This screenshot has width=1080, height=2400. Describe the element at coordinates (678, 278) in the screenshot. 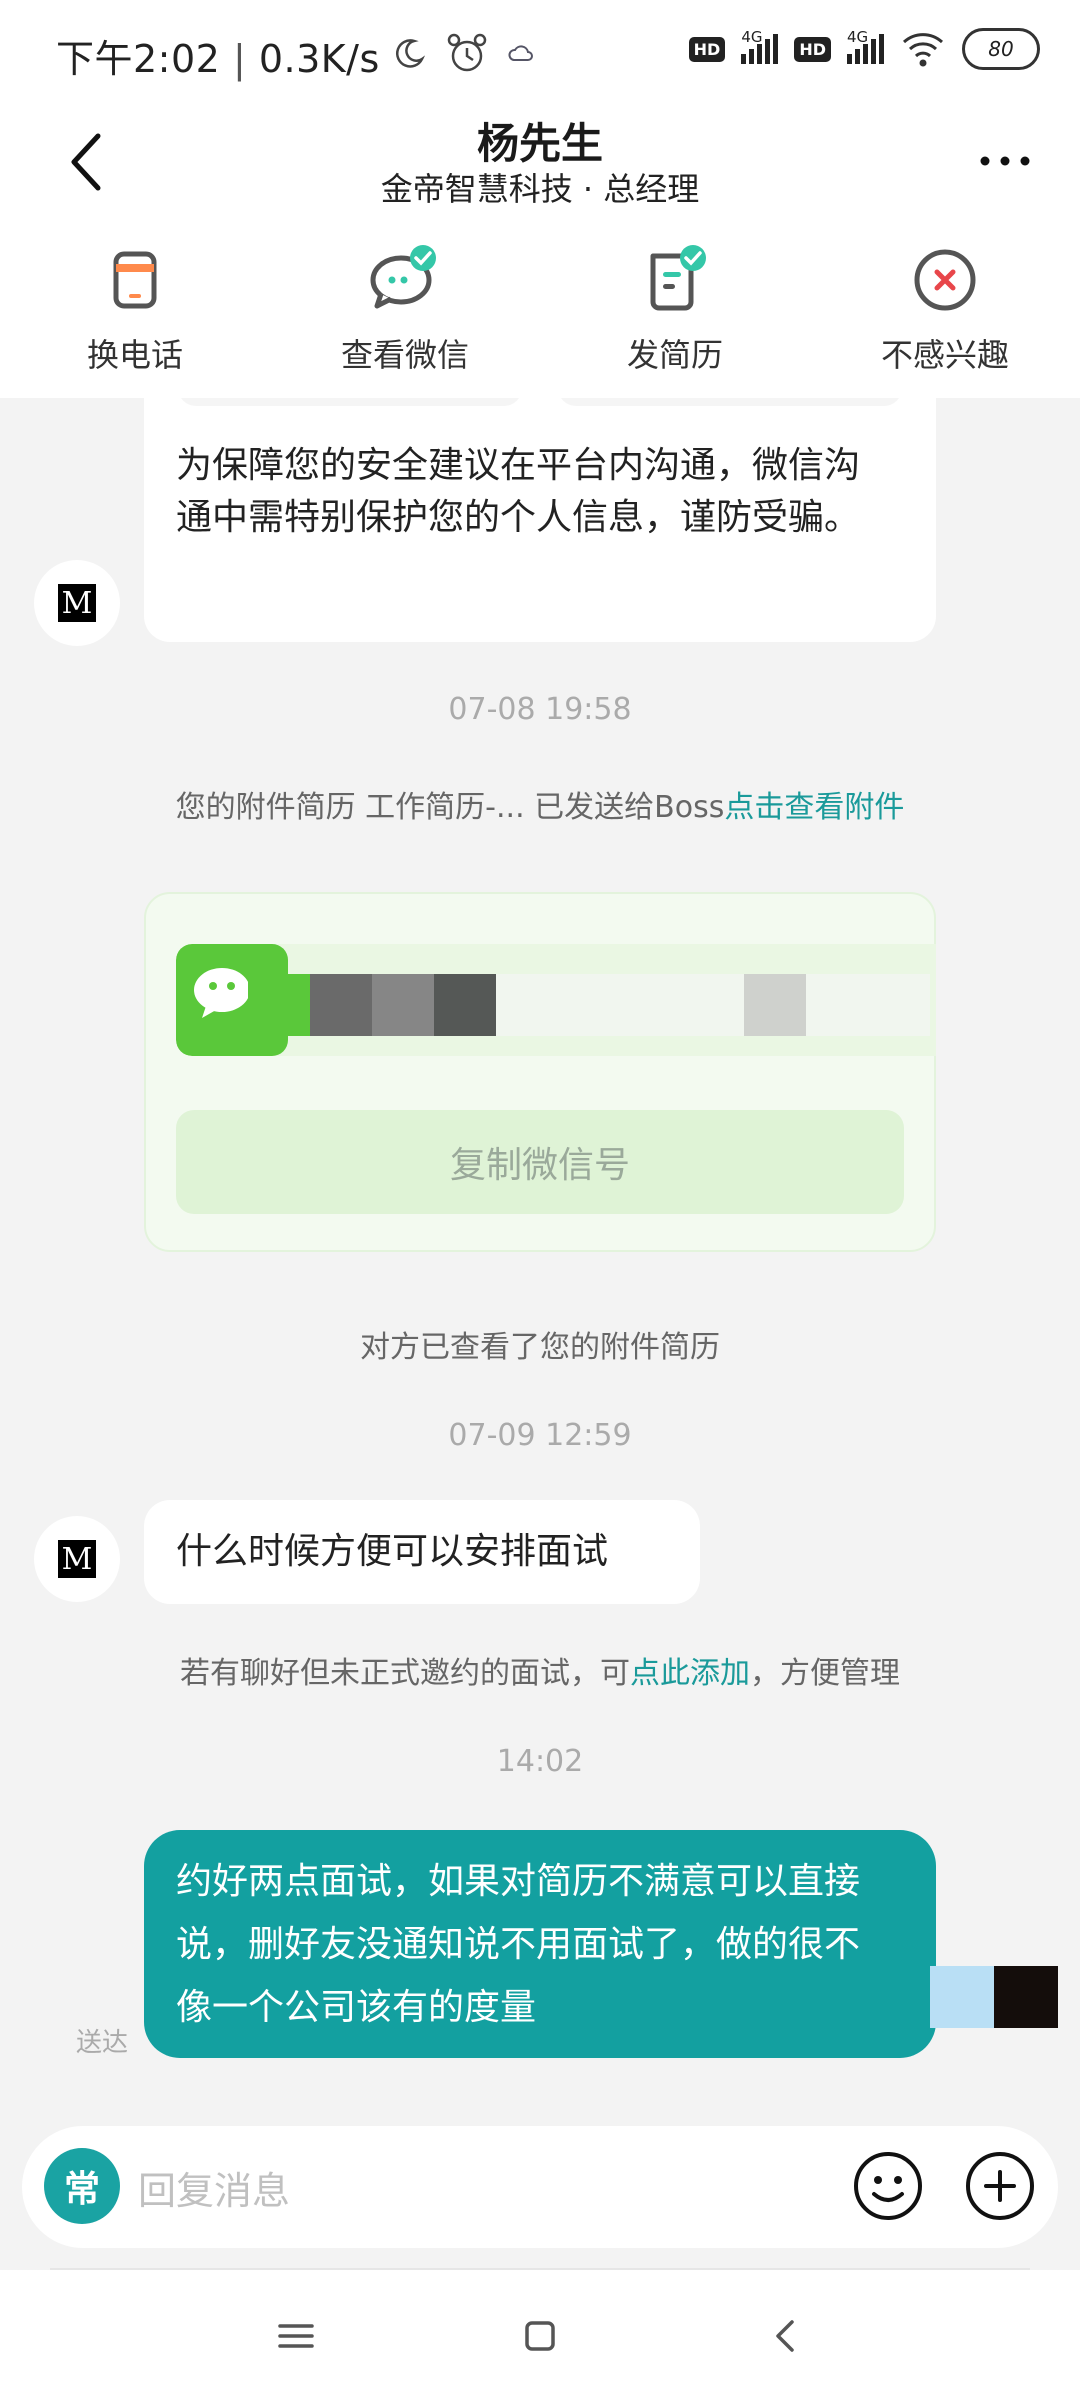

I see `resume-check-icon` at that location.